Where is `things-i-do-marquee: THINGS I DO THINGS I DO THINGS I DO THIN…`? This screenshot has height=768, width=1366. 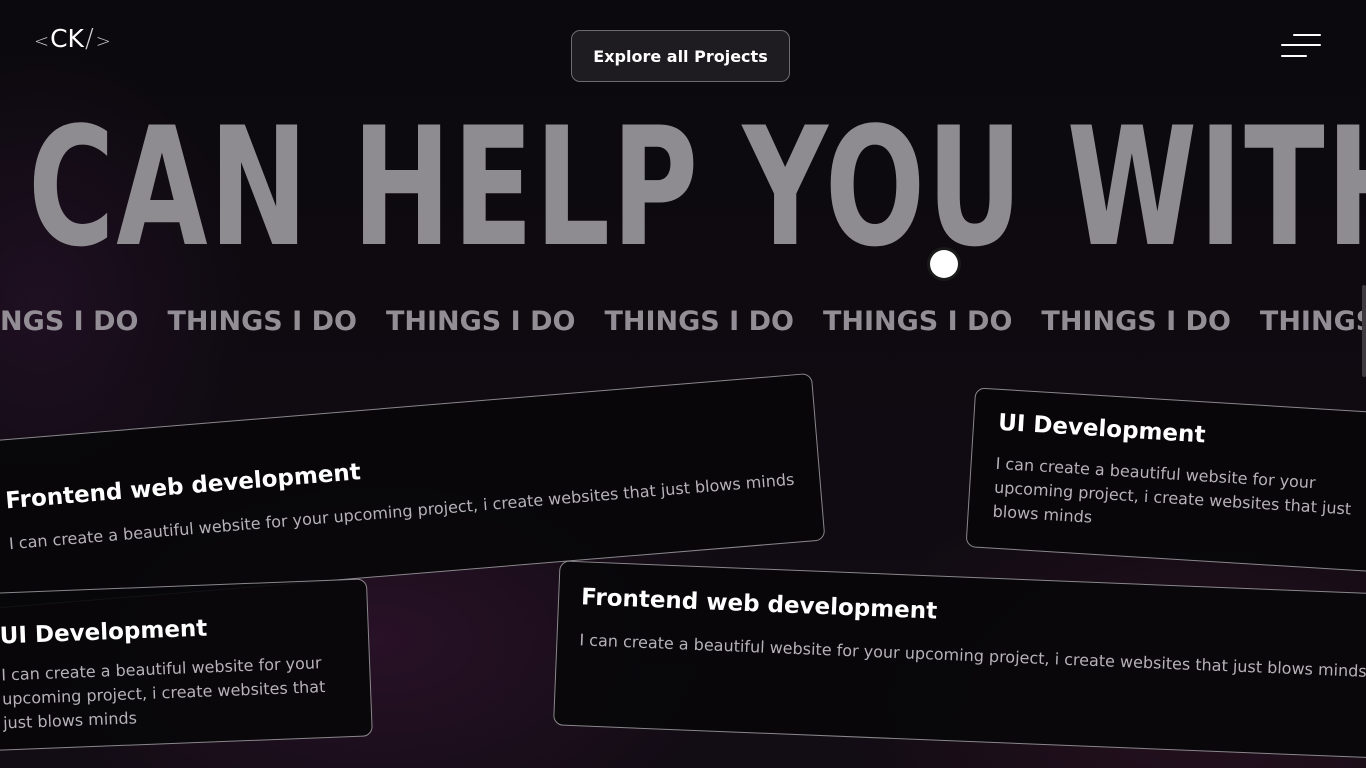 things-i-do-marquee: THINGS I DO THINGS I DO THINGS I DO THIN… is located at coordinates (683, 321).